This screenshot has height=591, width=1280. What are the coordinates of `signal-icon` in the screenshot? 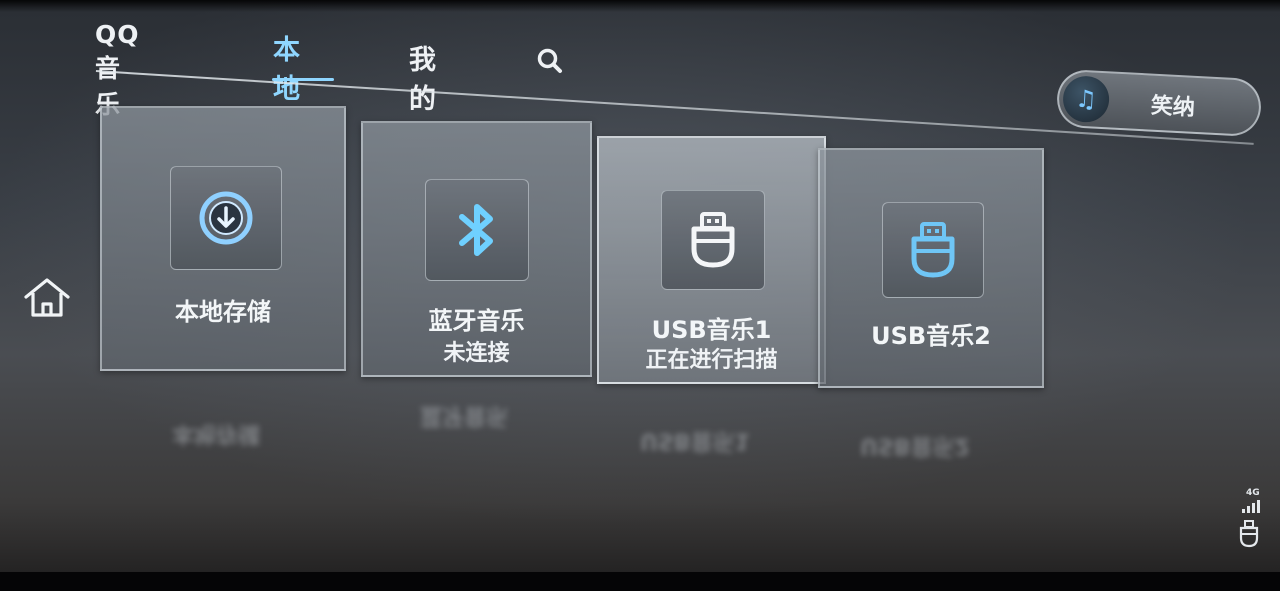 It's located at (1251, 506).